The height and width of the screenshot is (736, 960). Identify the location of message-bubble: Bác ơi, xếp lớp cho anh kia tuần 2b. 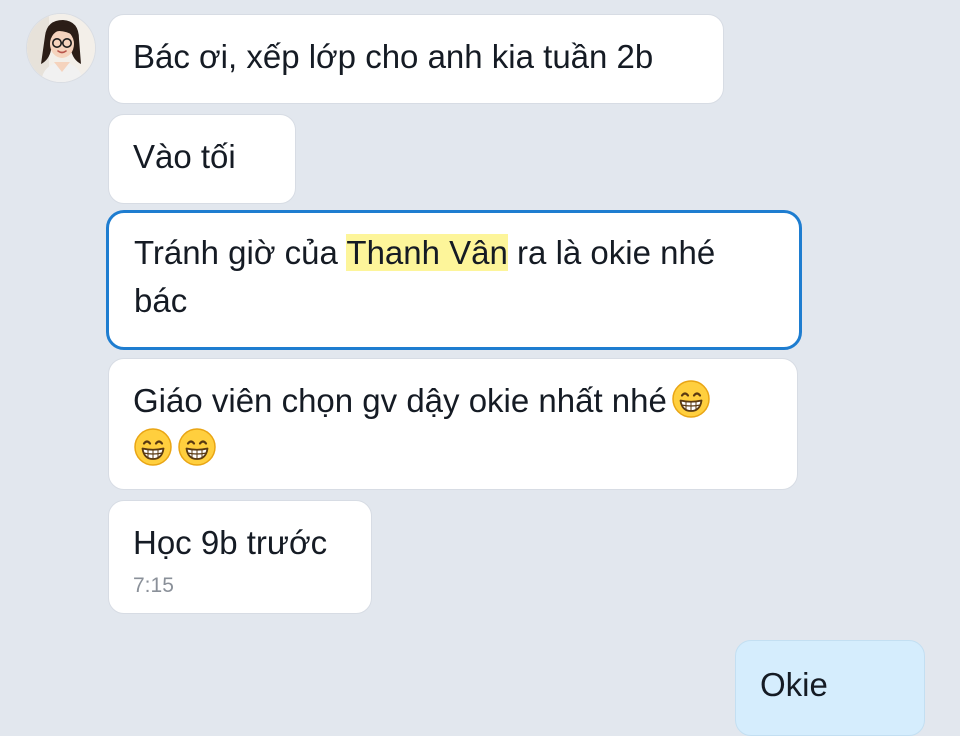
(416, 59).